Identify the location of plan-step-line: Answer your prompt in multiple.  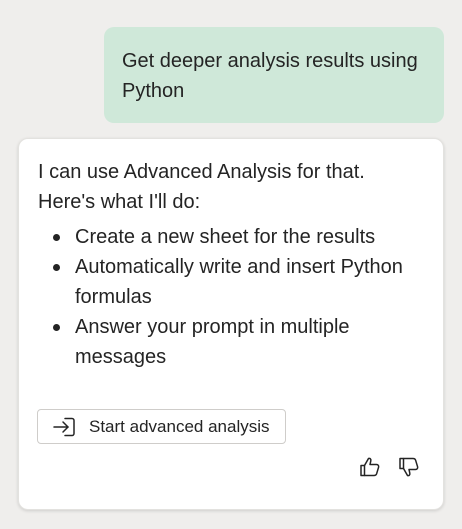
(212, 327).